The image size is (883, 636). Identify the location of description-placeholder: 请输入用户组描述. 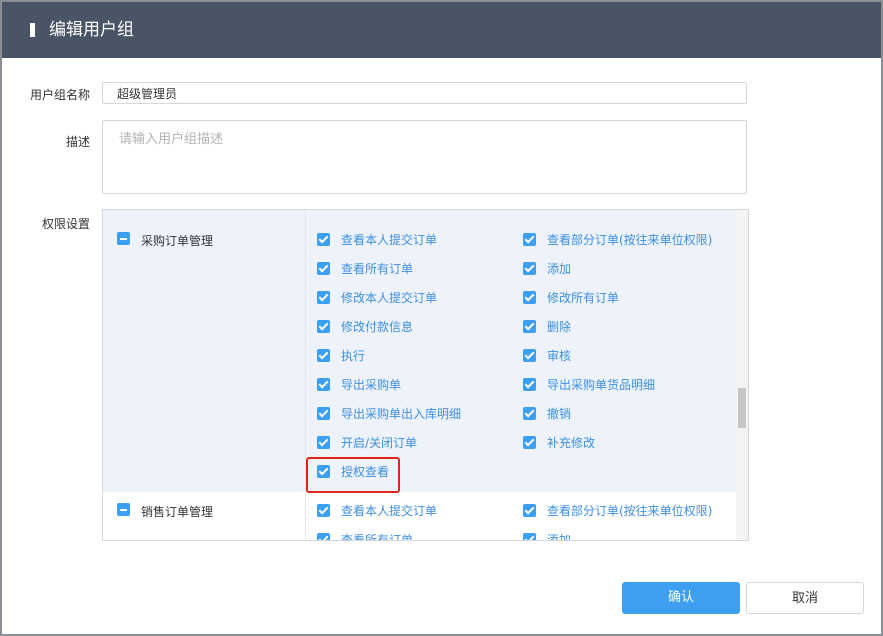
(171, 139).